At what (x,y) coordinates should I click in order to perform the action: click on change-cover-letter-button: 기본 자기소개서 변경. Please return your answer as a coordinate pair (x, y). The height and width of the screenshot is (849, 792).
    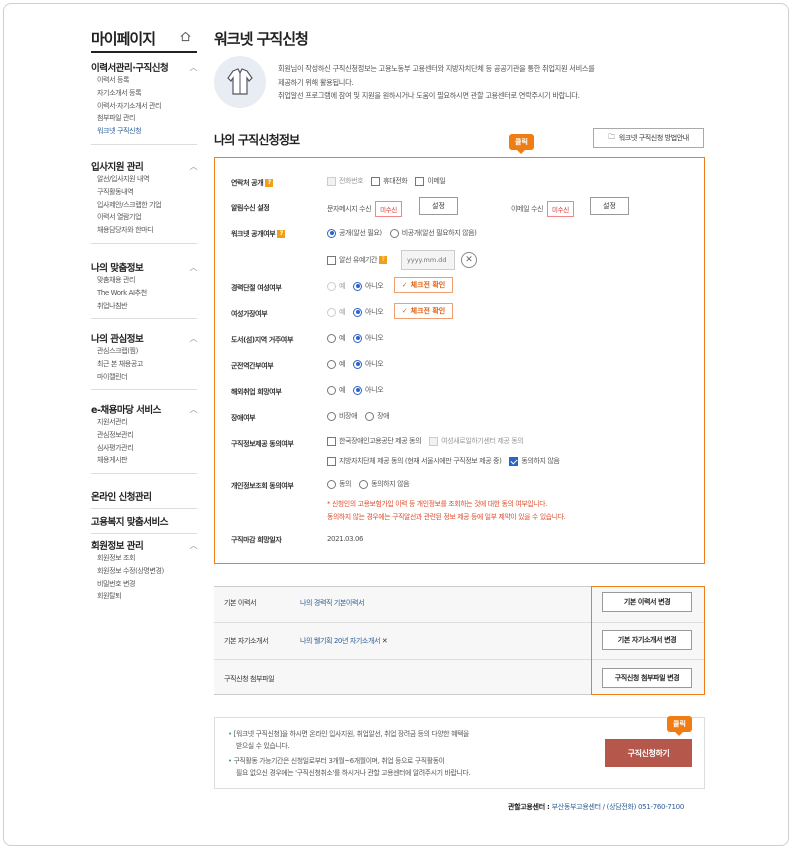
    Looking at the image, I should click on (647, 640).